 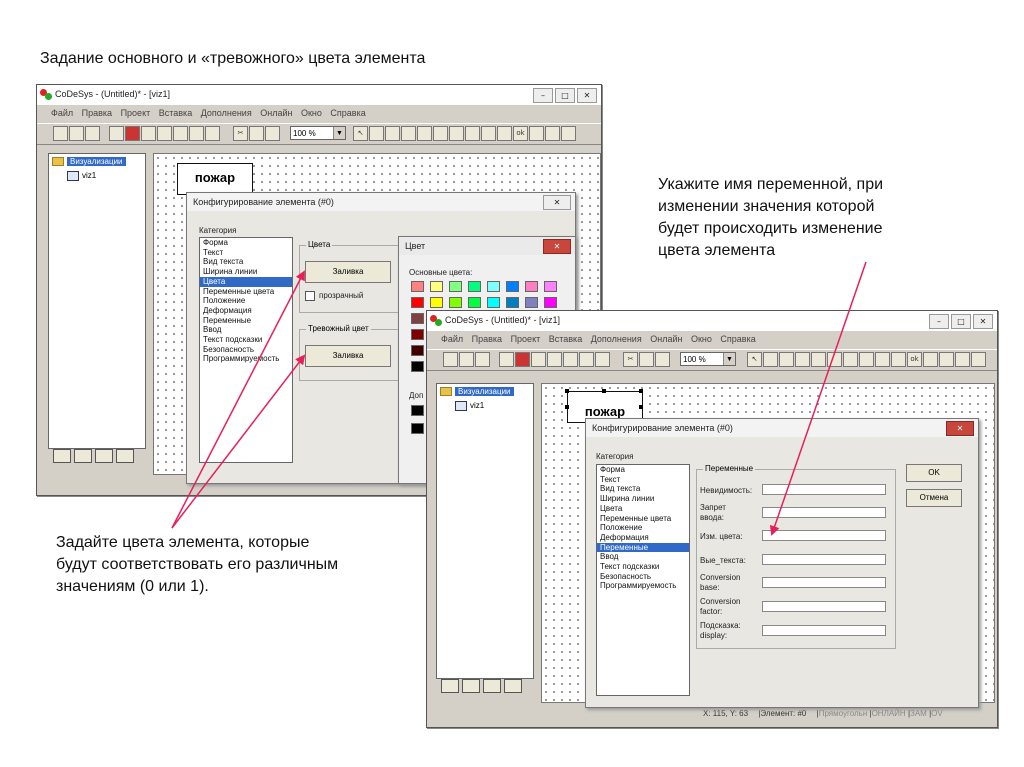 I want to click on arrow-to-alarm-fill-button, so click(x=238, y=441).